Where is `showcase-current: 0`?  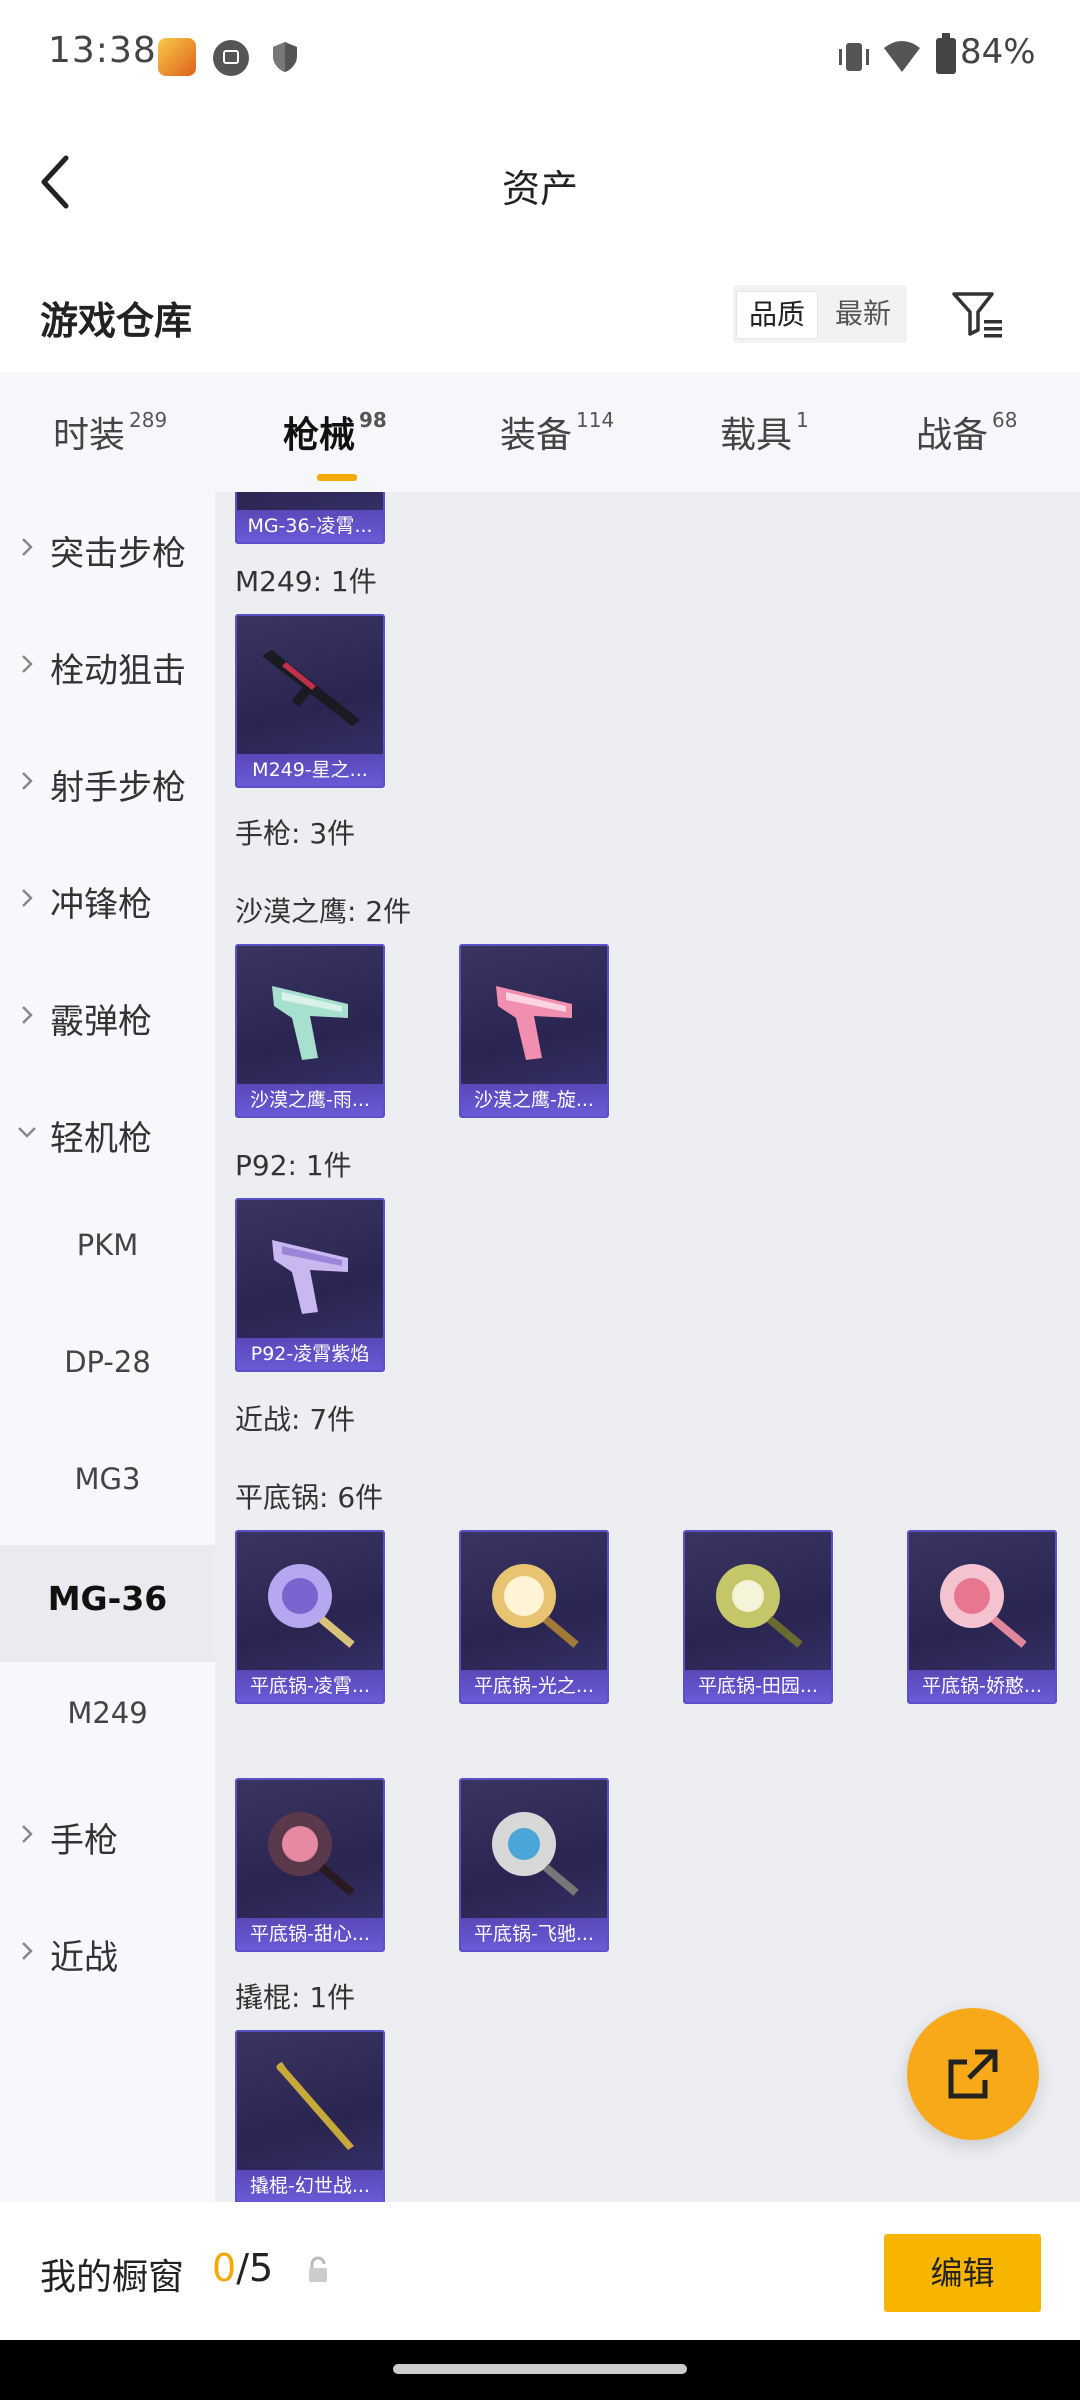
showcase-current: 0 is located at coordinates (224, 2268).